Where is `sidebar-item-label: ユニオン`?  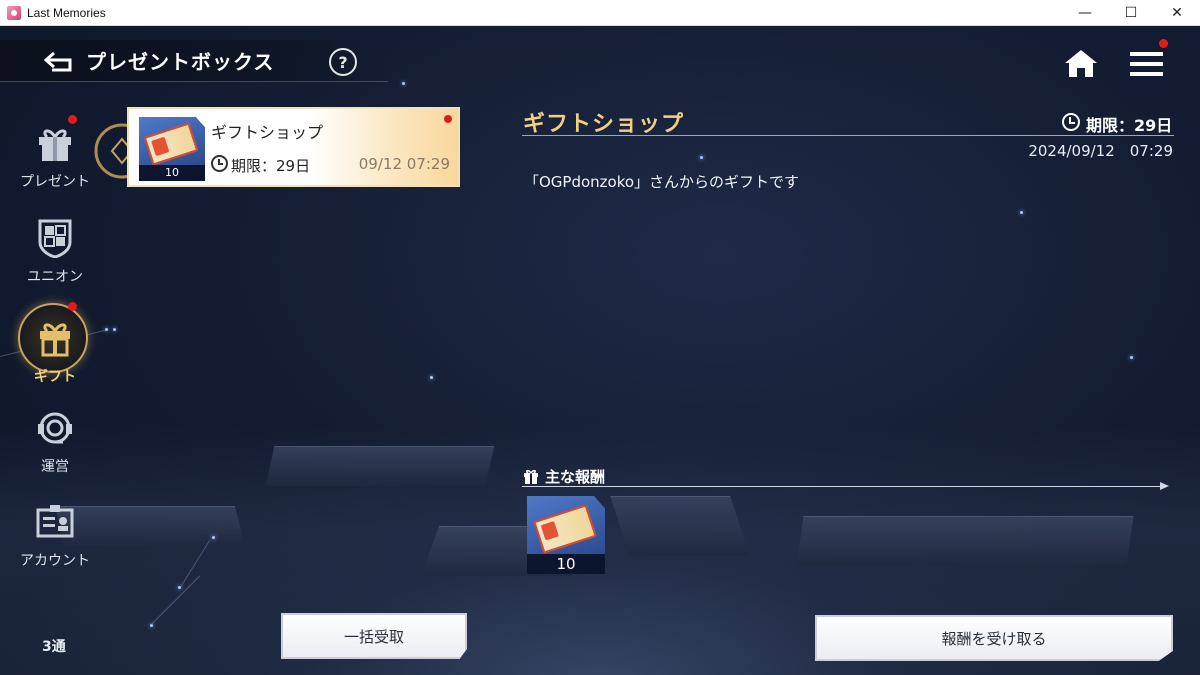 sidebar-item-label: ユニオン is located at coordinates (55, 277).